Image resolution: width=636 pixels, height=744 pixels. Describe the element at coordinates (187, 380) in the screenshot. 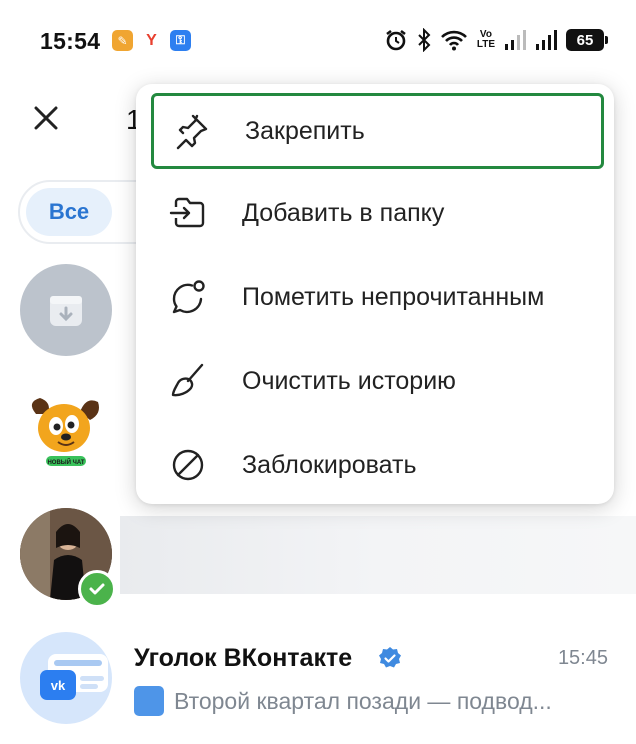

I see `broom-icon` at that location.